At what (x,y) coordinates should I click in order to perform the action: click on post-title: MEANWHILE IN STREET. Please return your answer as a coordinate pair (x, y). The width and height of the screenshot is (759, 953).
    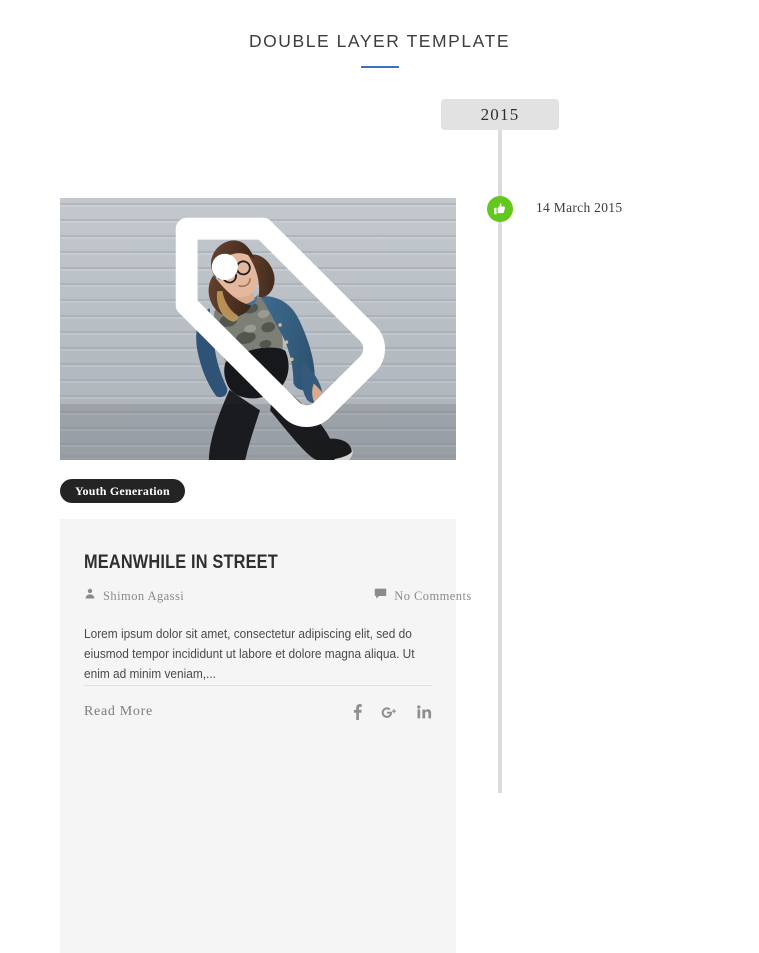
    Looking at the image, I should click on (233, 563).